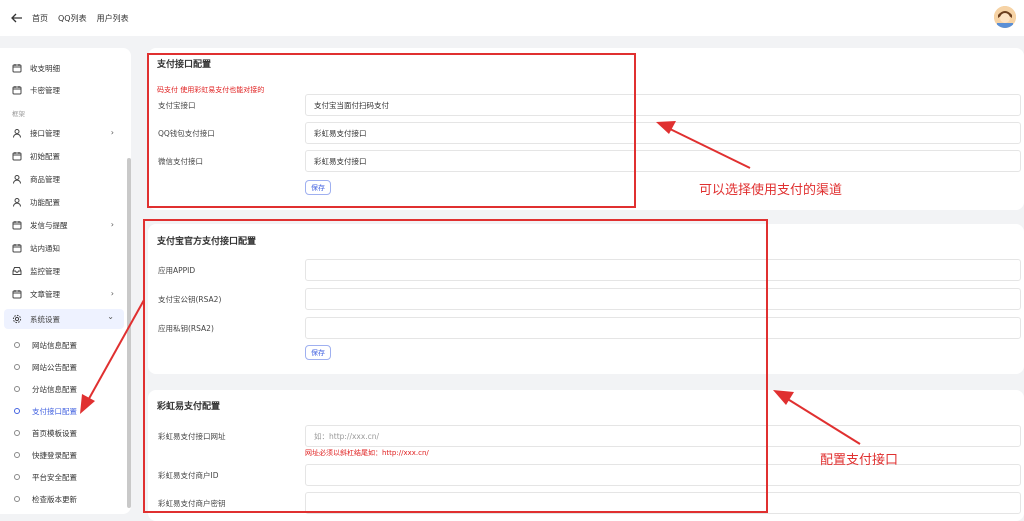  What do you see at coordinates (771, 190) in the screenshot?
I see `annotation-text-channel: 可以选择使用支付的渠道` at bounding box center [771, 190].